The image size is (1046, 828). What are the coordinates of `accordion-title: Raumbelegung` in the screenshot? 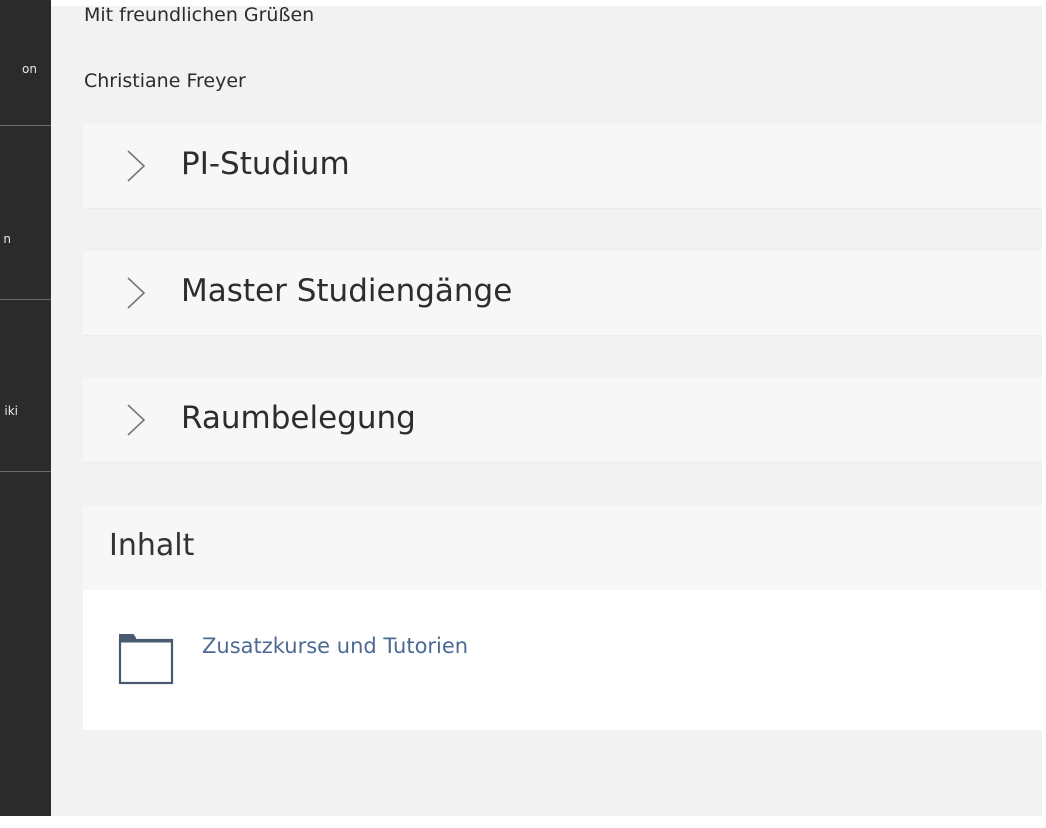 It's located at (298, 418).